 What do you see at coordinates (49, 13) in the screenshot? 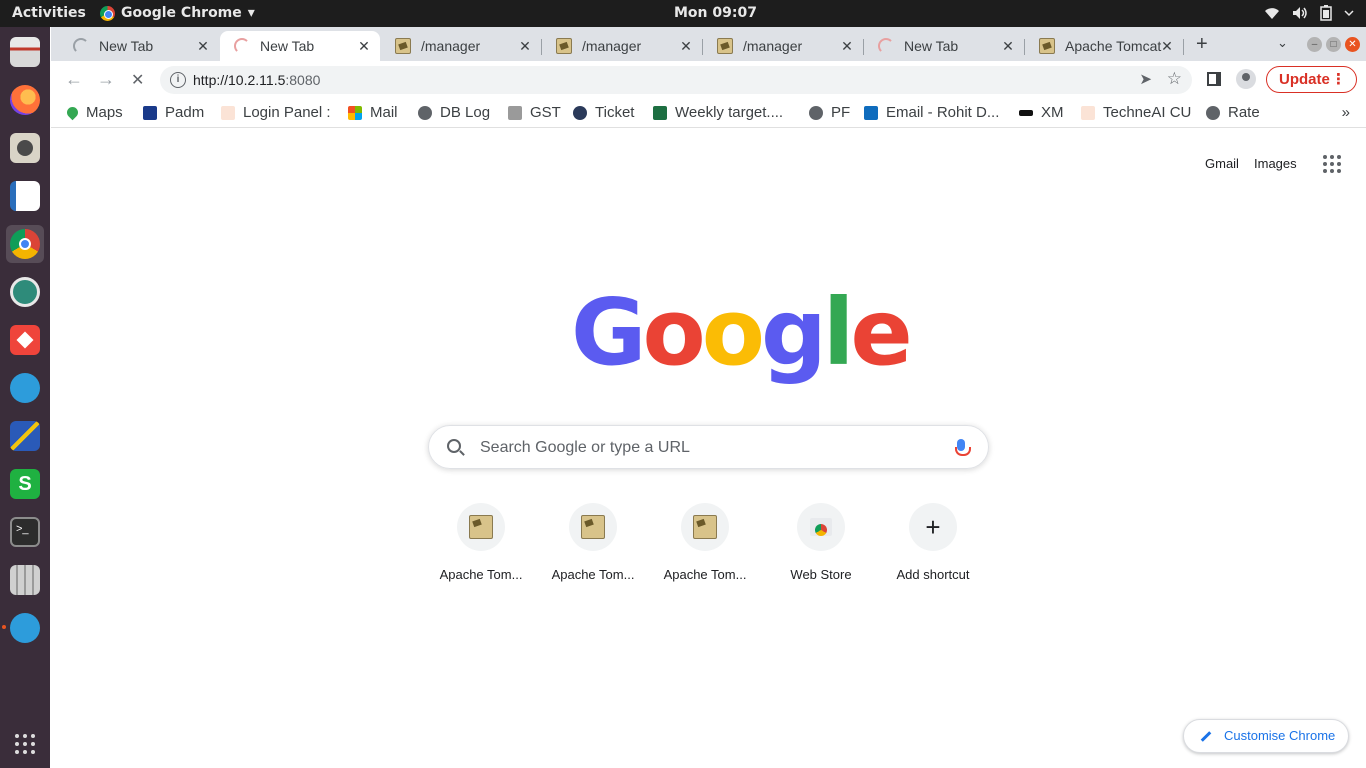
I see `activities-button: Activities` at bounding box center [49, 13].